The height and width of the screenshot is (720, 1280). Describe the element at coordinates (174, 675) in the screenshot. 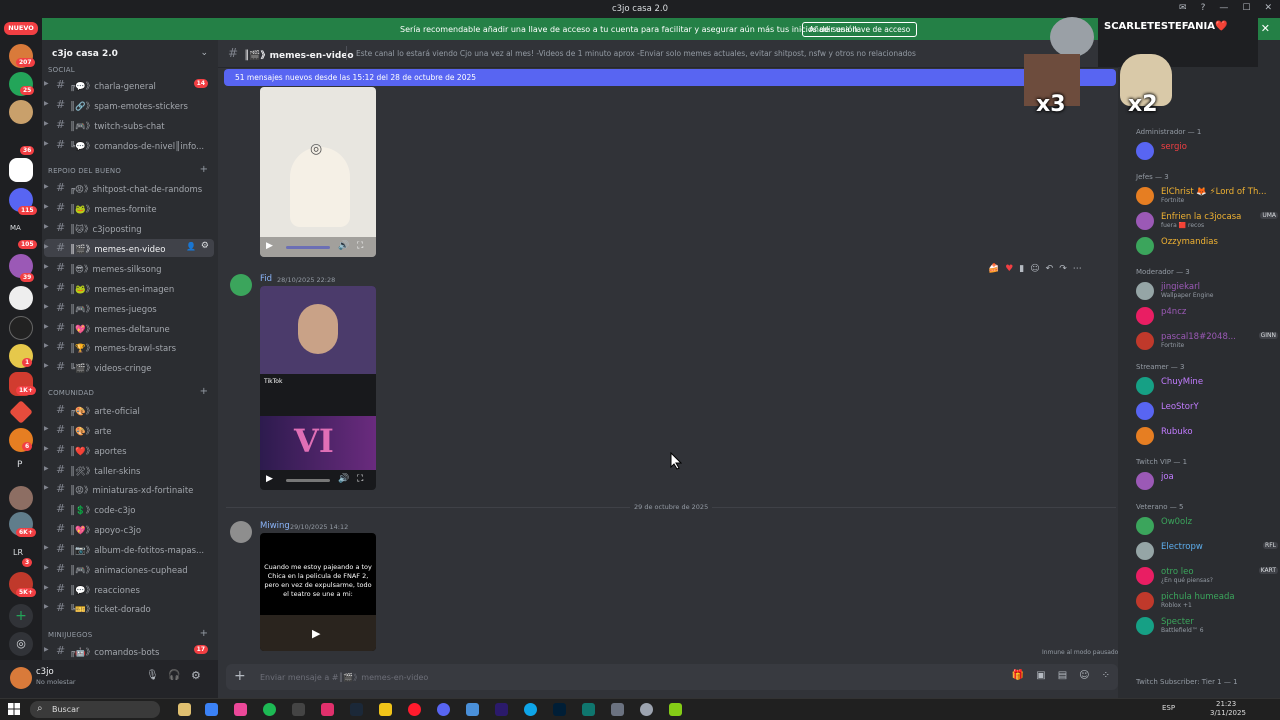

I see `headphones-icon: 🎧` at that location.